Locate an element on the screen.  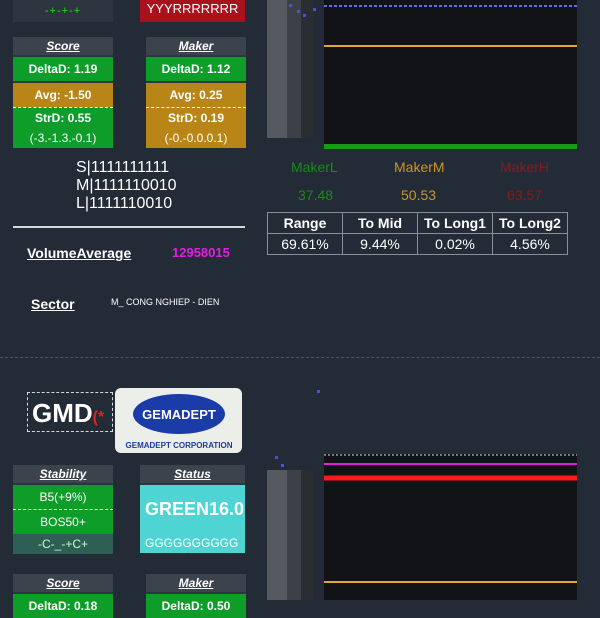
maker-card-2: Maker DeltaD: 0.50 is located at coordinates (196, 596).